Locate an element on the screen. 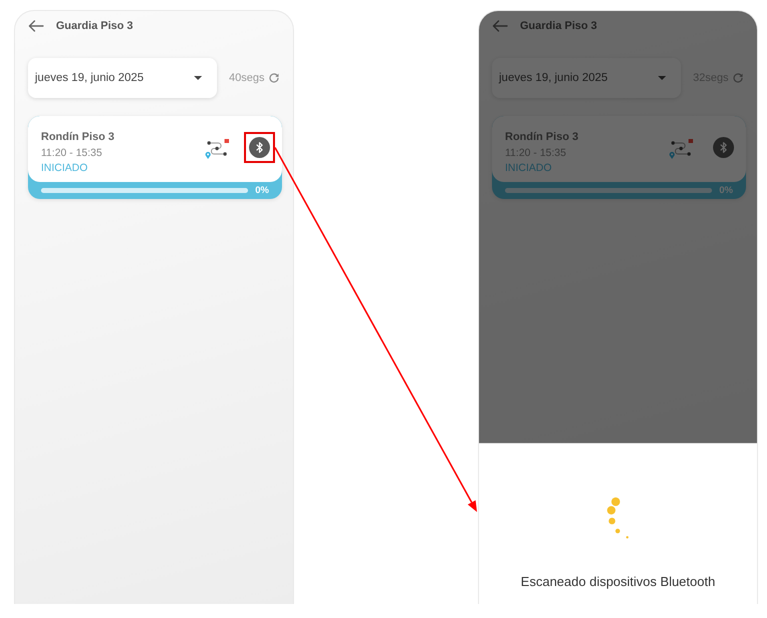  route-icon is located at coordinates (217, 149).